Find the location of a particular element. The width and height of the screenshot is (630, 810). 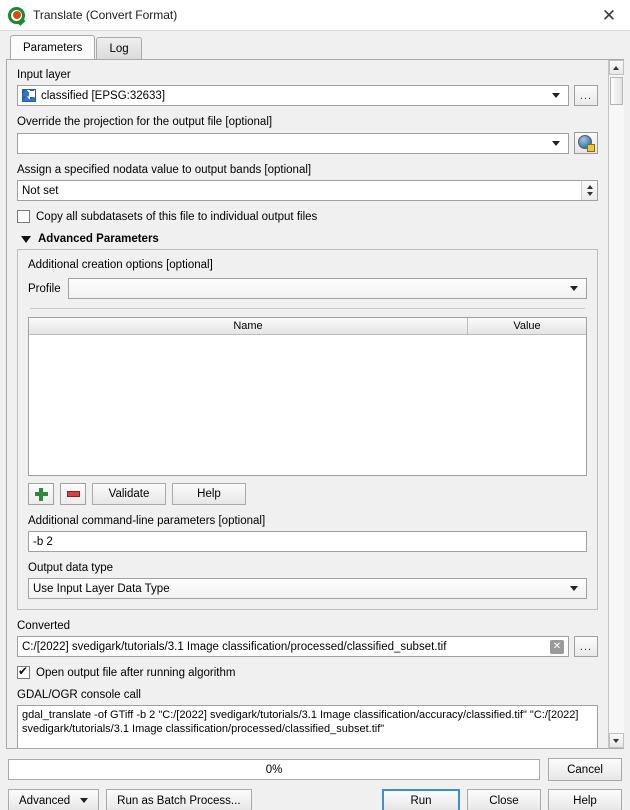

options-help-button: Help is located at coordinates (209, 494).